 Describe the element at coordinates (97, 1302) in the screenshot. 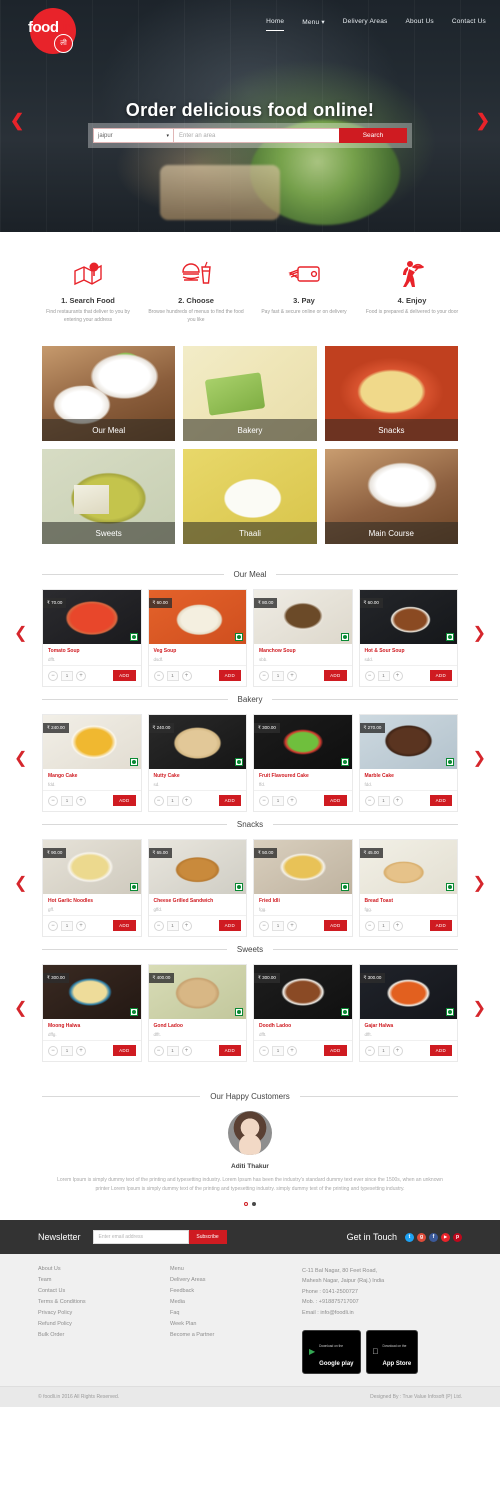

I see `footer-link: Terms & Conditions` at that location.